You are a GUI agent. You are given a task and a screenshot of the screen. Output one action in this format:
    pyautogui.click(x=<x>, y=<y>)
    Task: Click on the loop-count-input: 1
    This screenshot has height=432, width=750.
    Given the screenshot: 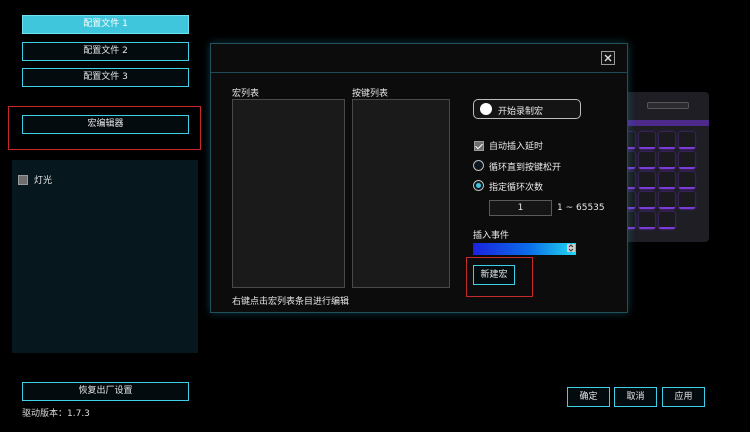 What is the action you would take?
    pyautogui.click(x=520, y=208)
    